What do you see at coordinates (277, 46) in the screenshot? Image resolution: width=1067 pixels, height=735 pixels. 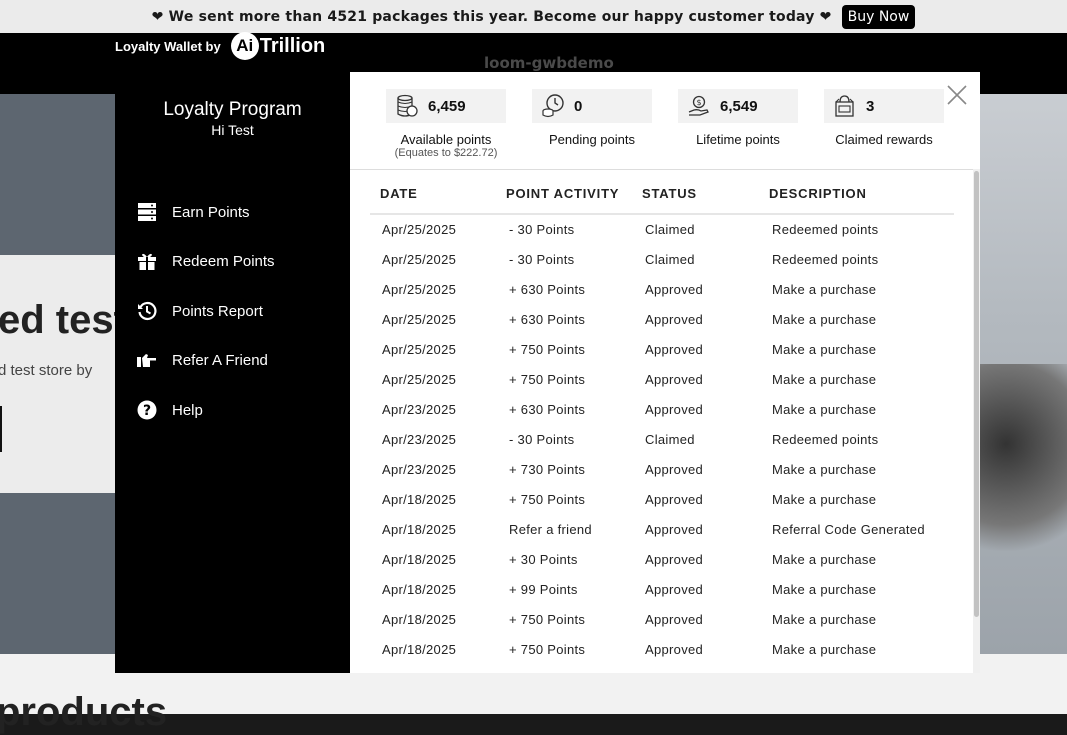 I see `aitrillion-logo: Ai Trillion` at bounding box center [277, 46].